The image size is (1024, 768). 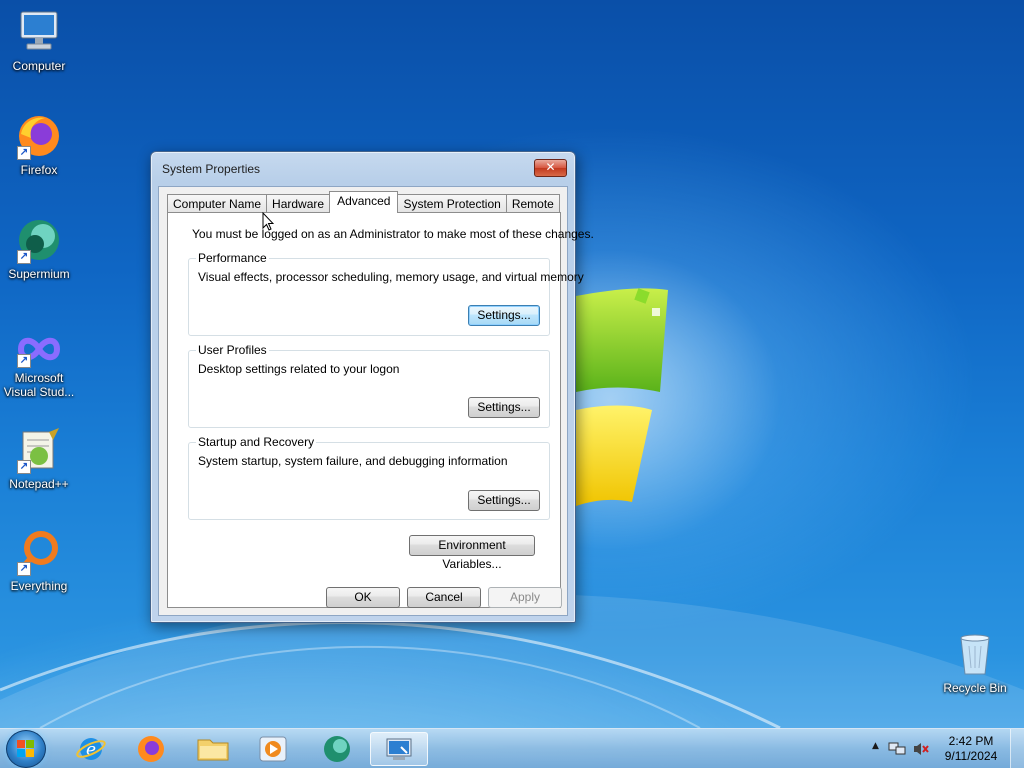 I want to click on desktop-icon-computer: Computer, so click(x=39, y=40).